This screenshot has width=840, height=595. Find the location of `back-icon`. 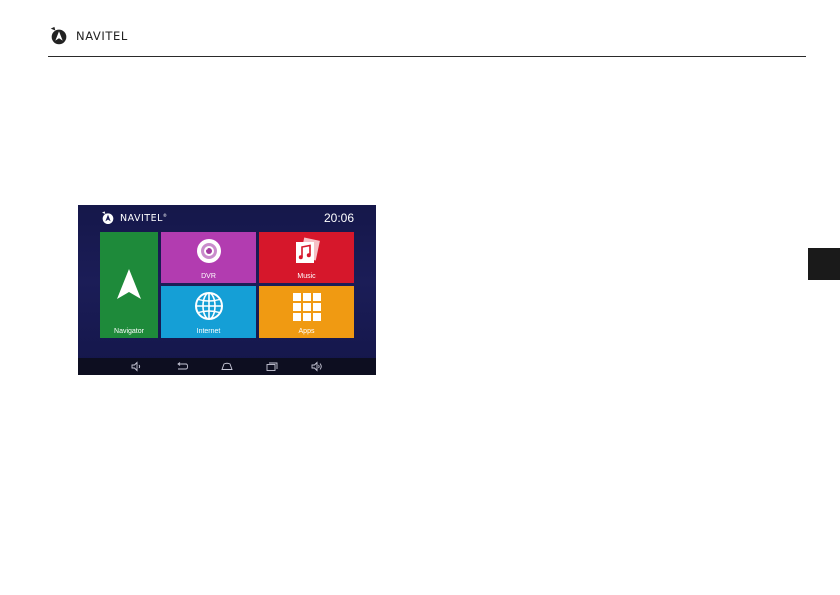

back-icon is located at coordinates (182, 366).